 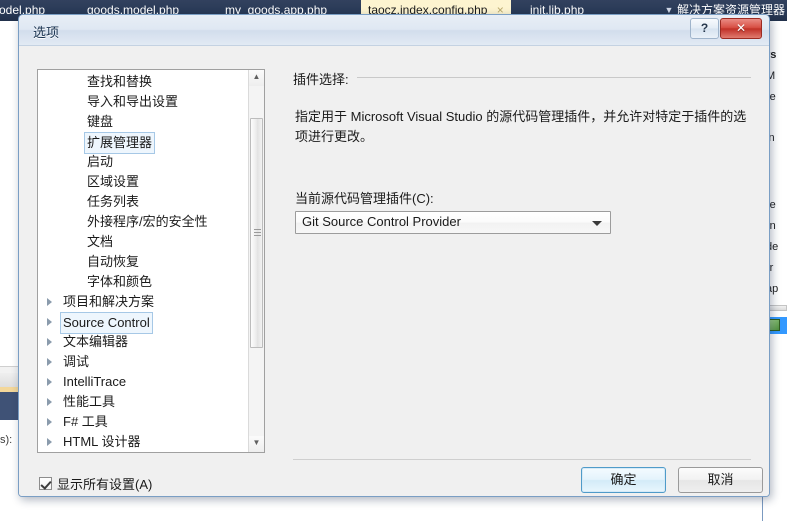 I want to click on tree-item-intellitrace: IntelliTrace, so click(x=143, y=382).